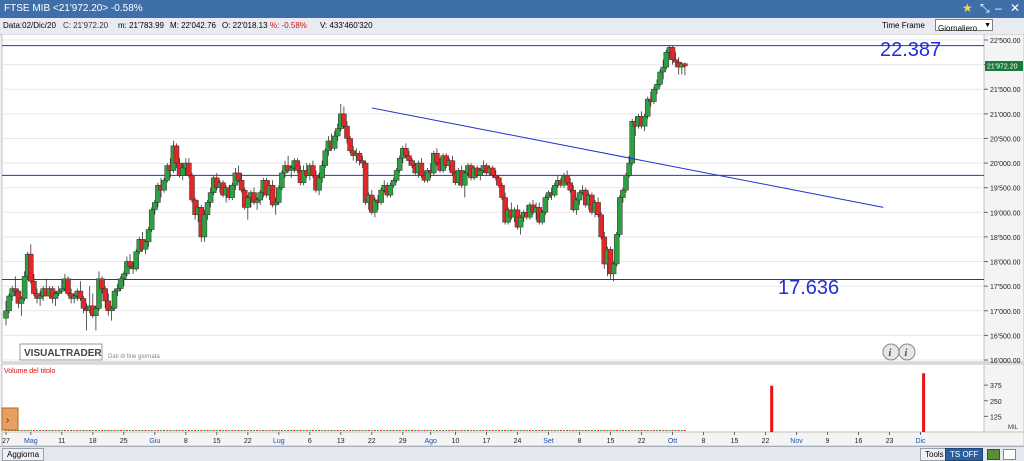  I want to click on date-tick-label: 15, so click(611, 441).